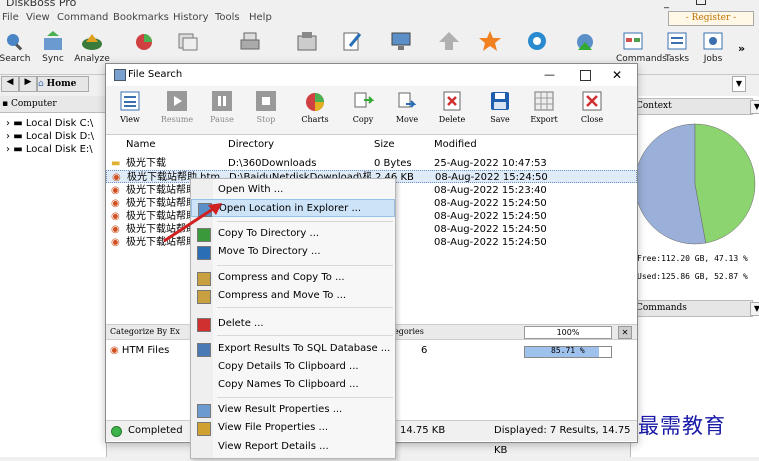 This screenshot has width=759, height=461. I want to click on toolbar-refresh, so click(537, 42).